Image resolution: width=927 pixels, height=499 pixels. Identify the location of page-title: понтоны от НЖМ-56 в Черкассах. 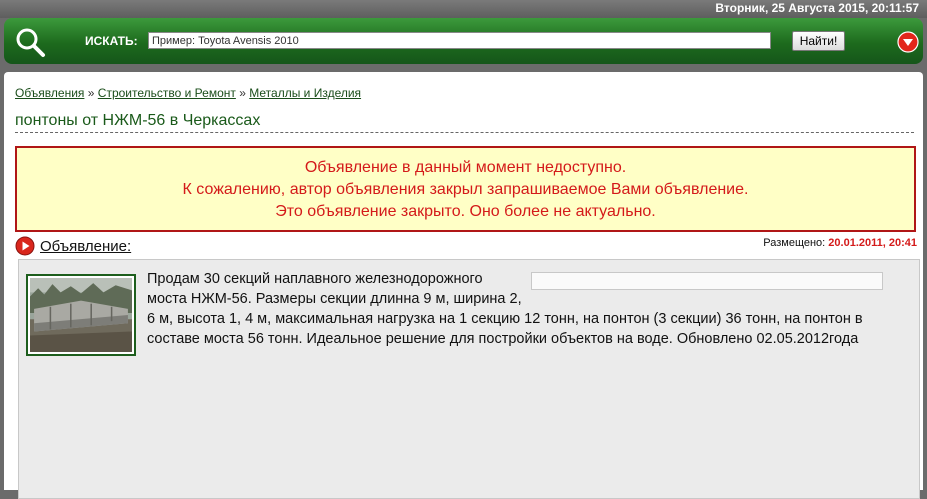
(464, 122).